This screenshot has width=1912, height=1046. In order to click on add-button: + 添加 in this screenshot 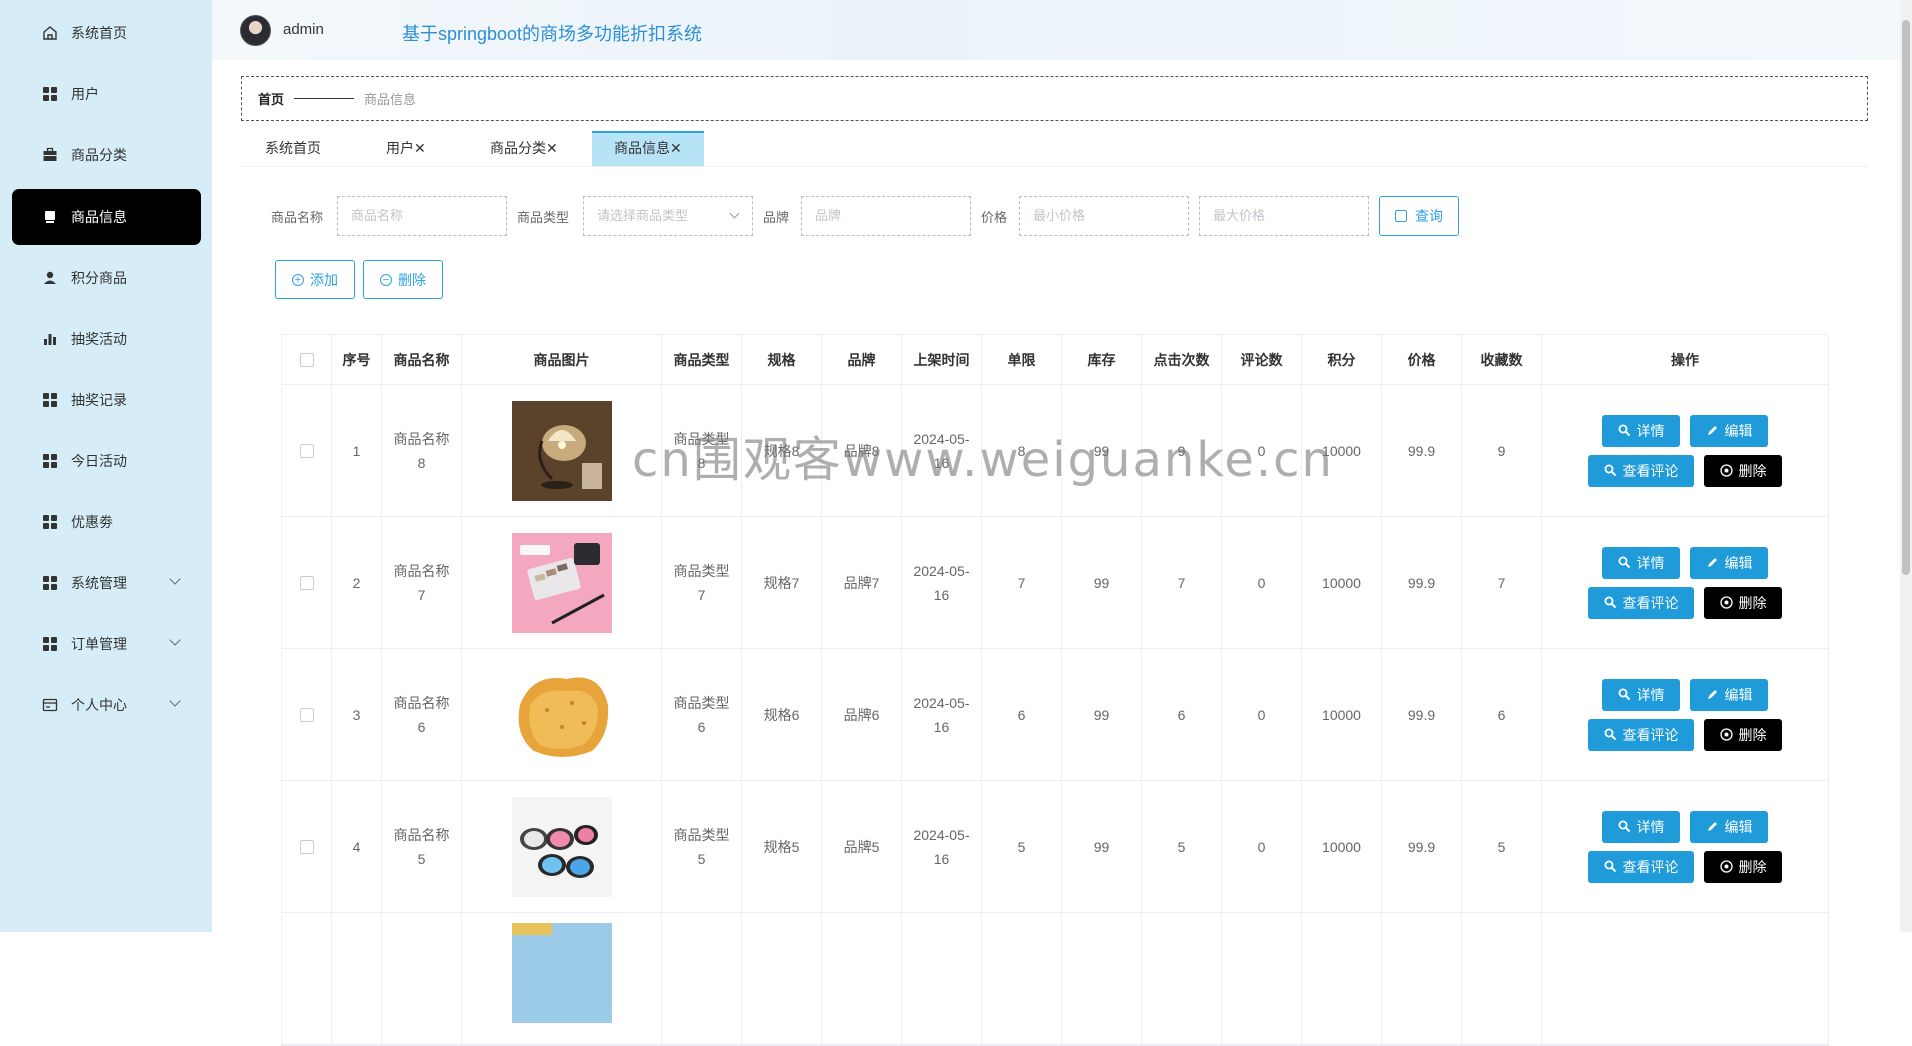, I will do `click(315, 279)`.